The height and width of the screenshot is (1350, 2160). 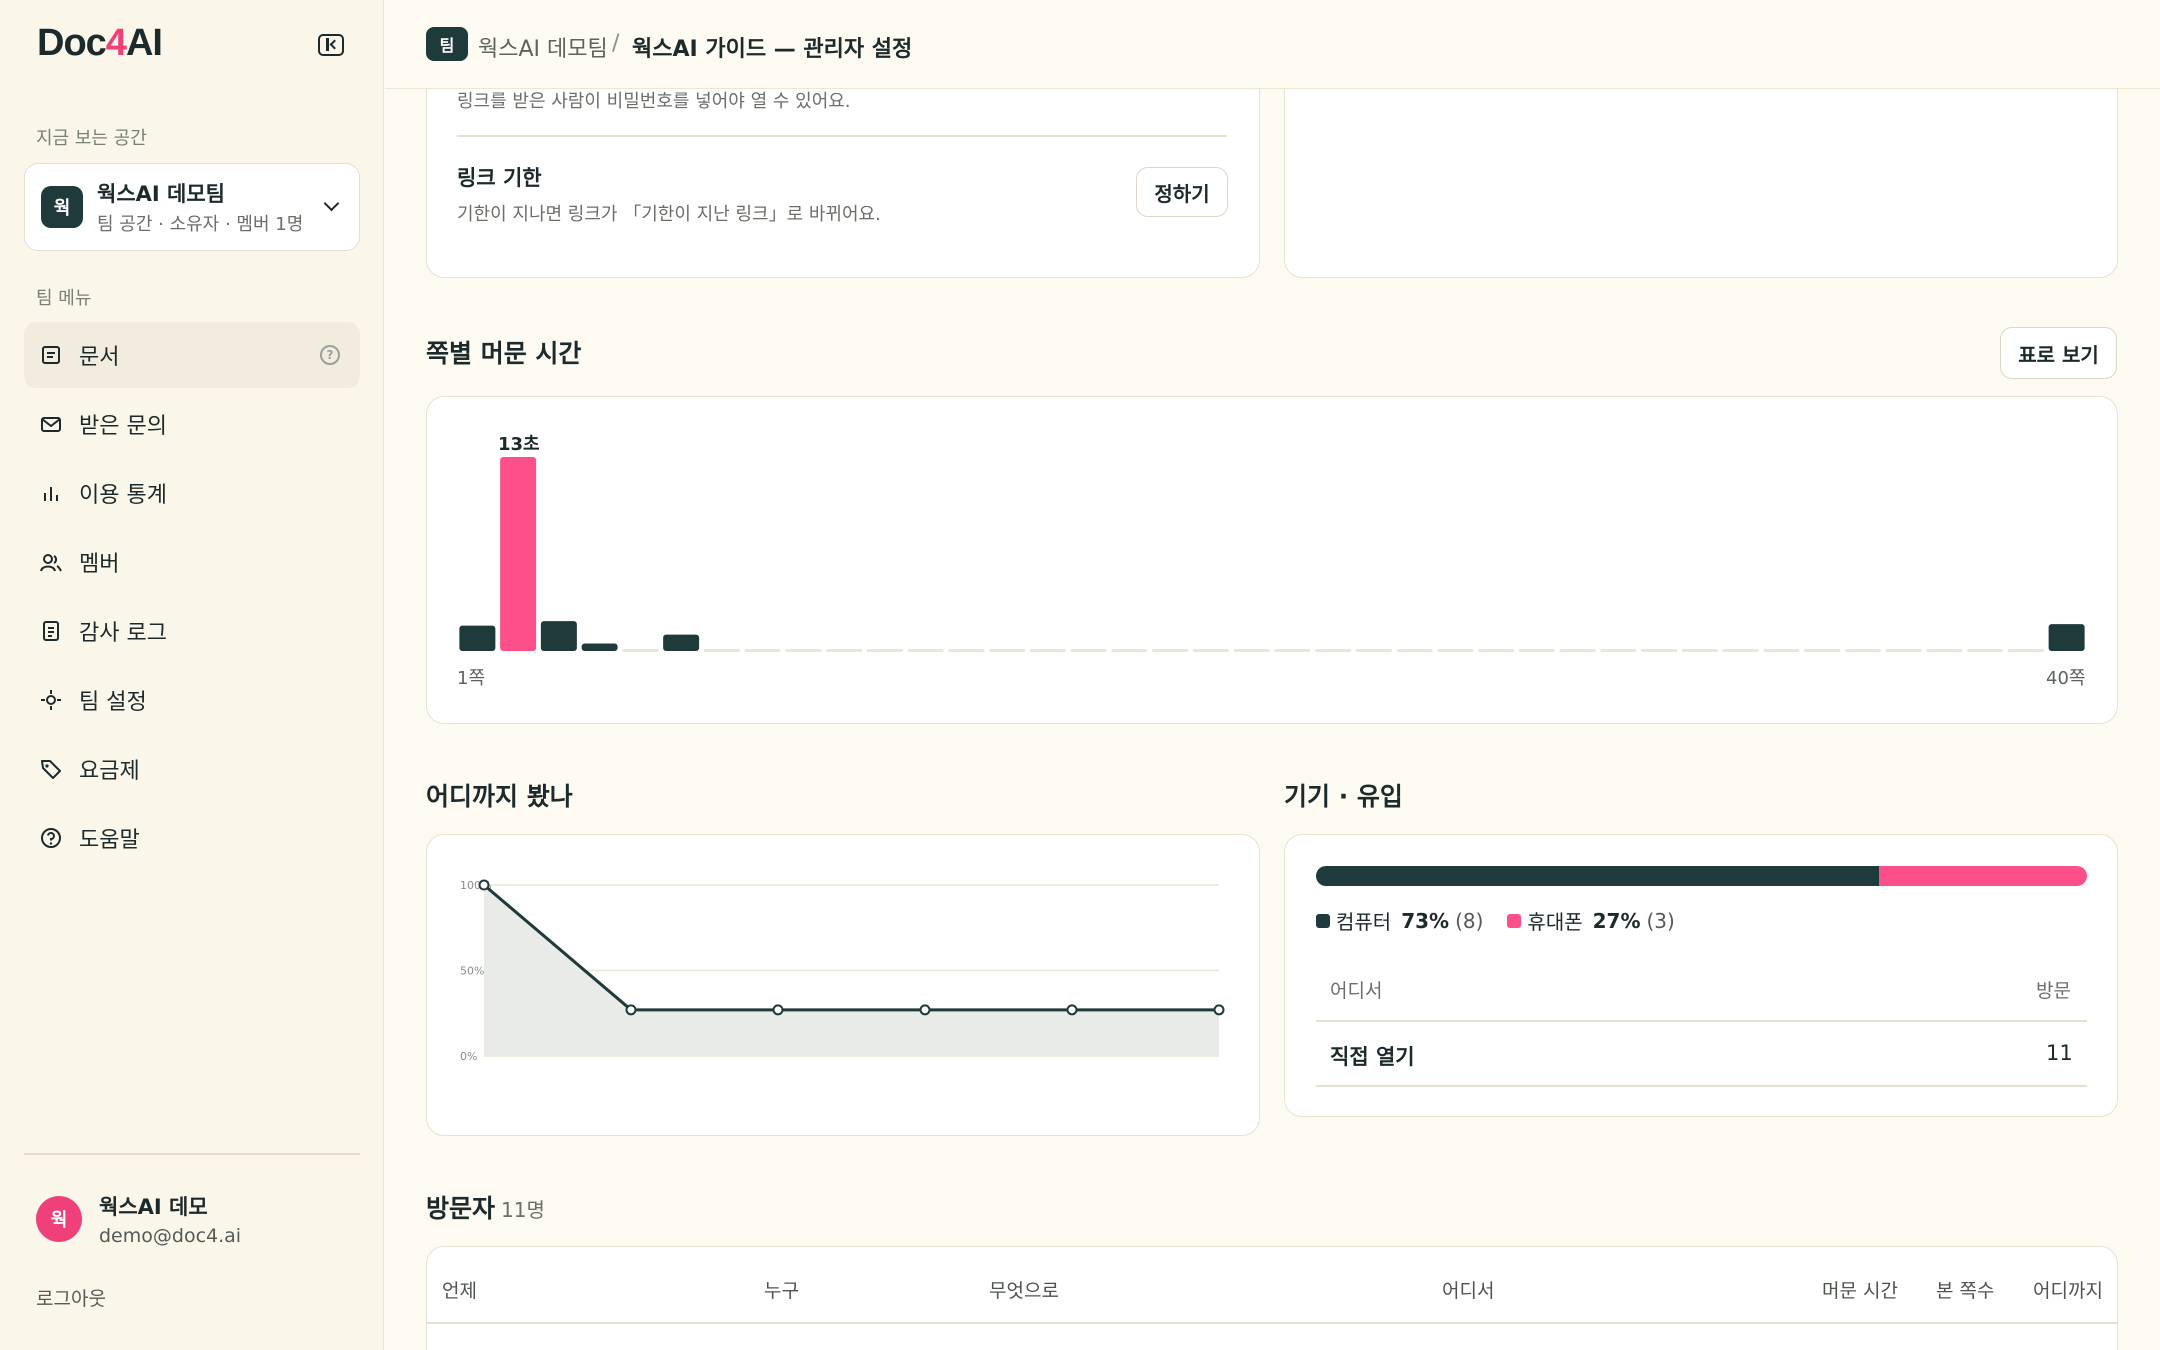 What do you see at coordinates (543, 47) in the screenshot?
I see `breadcrumb-team: 웍스AI 데모팀` at bounding box center [543, 47].